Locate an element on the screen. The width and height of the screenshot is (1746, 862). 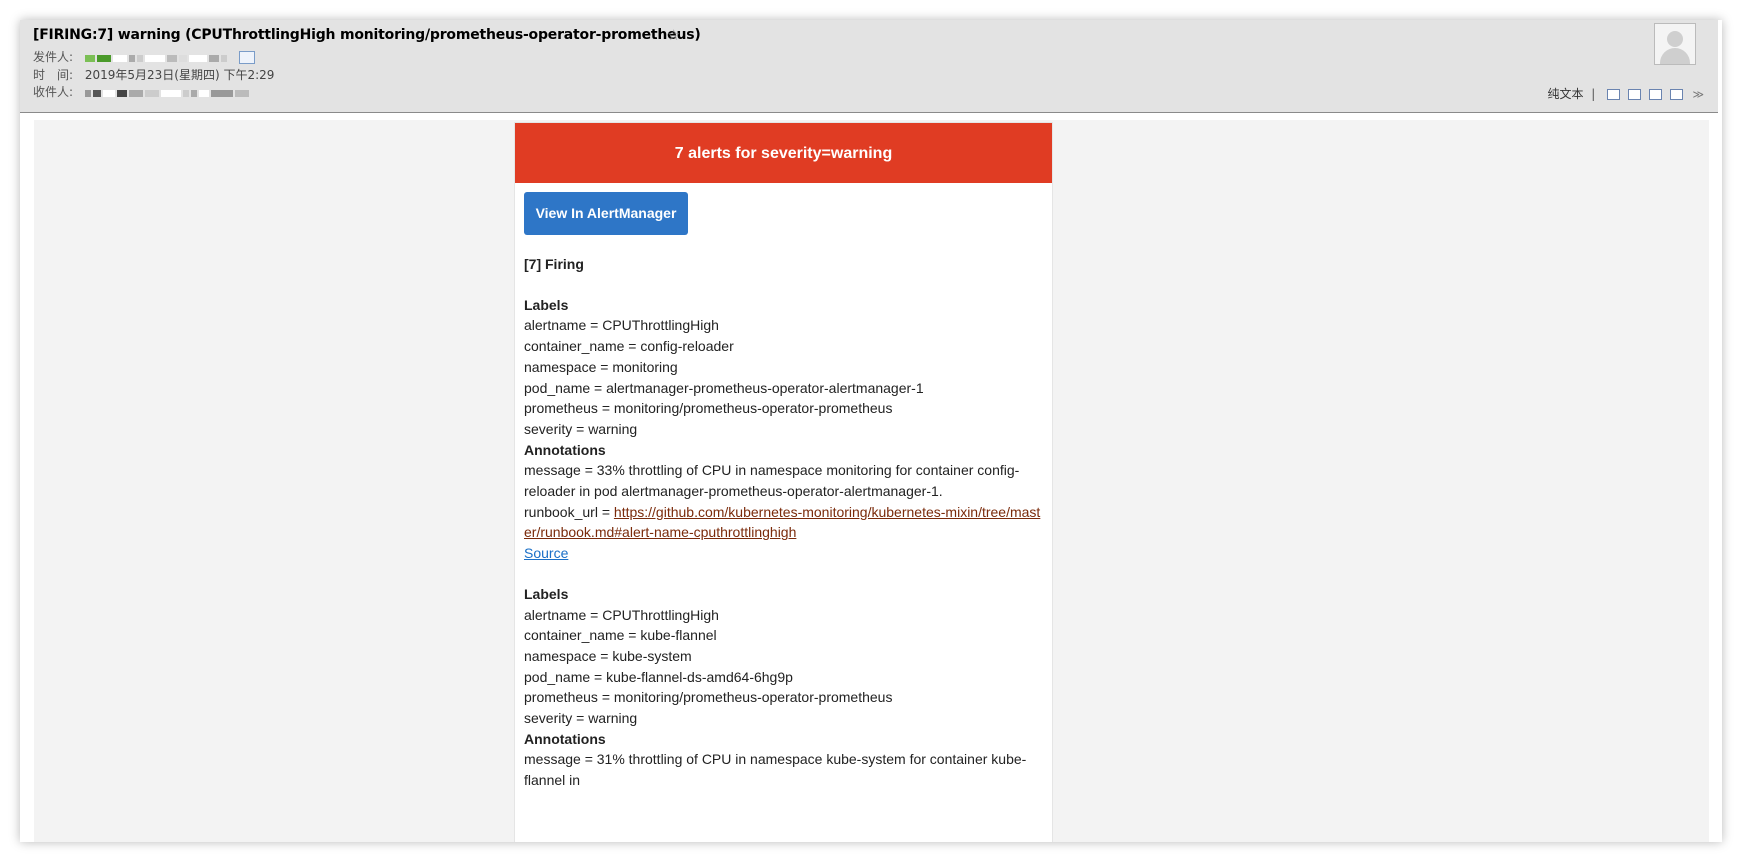
popup-icon is located at coordinates (1634, 94).